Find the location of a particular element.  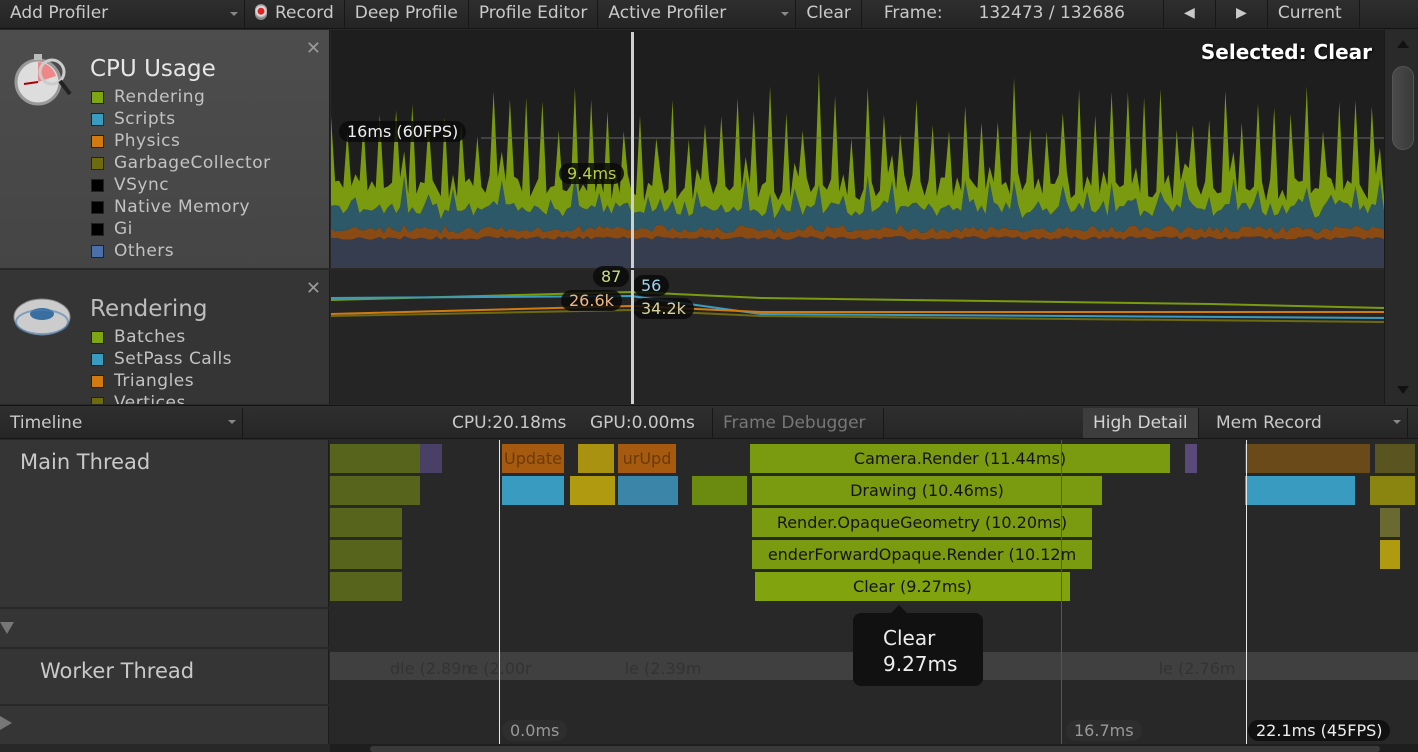

profiler-vertical-scrollbar is located at coordinates (1401, 217).